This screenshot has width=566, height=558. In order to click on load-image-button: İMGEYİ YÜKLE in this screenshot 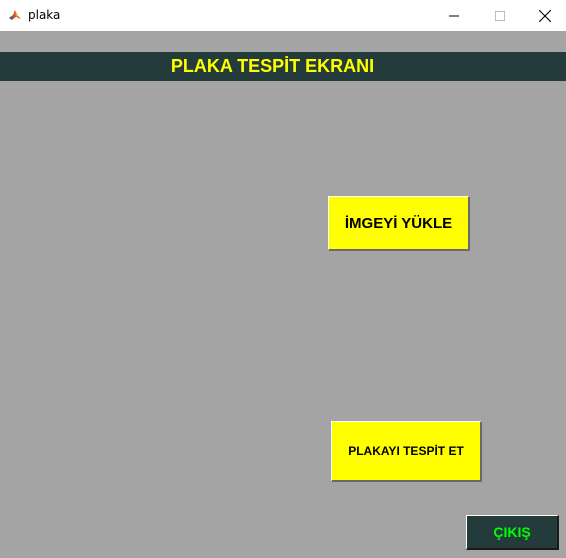, I will do `click(399, 223)`.